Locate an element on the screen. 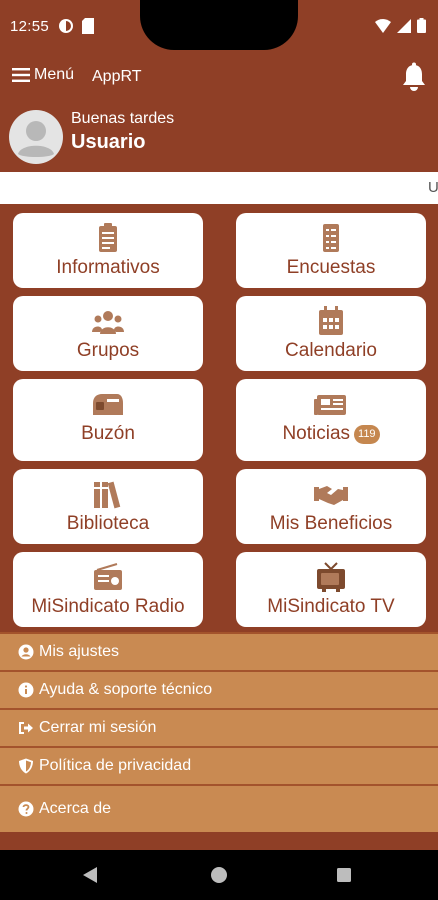  news-count-badge: 119 is located at coordinates (367, 434).